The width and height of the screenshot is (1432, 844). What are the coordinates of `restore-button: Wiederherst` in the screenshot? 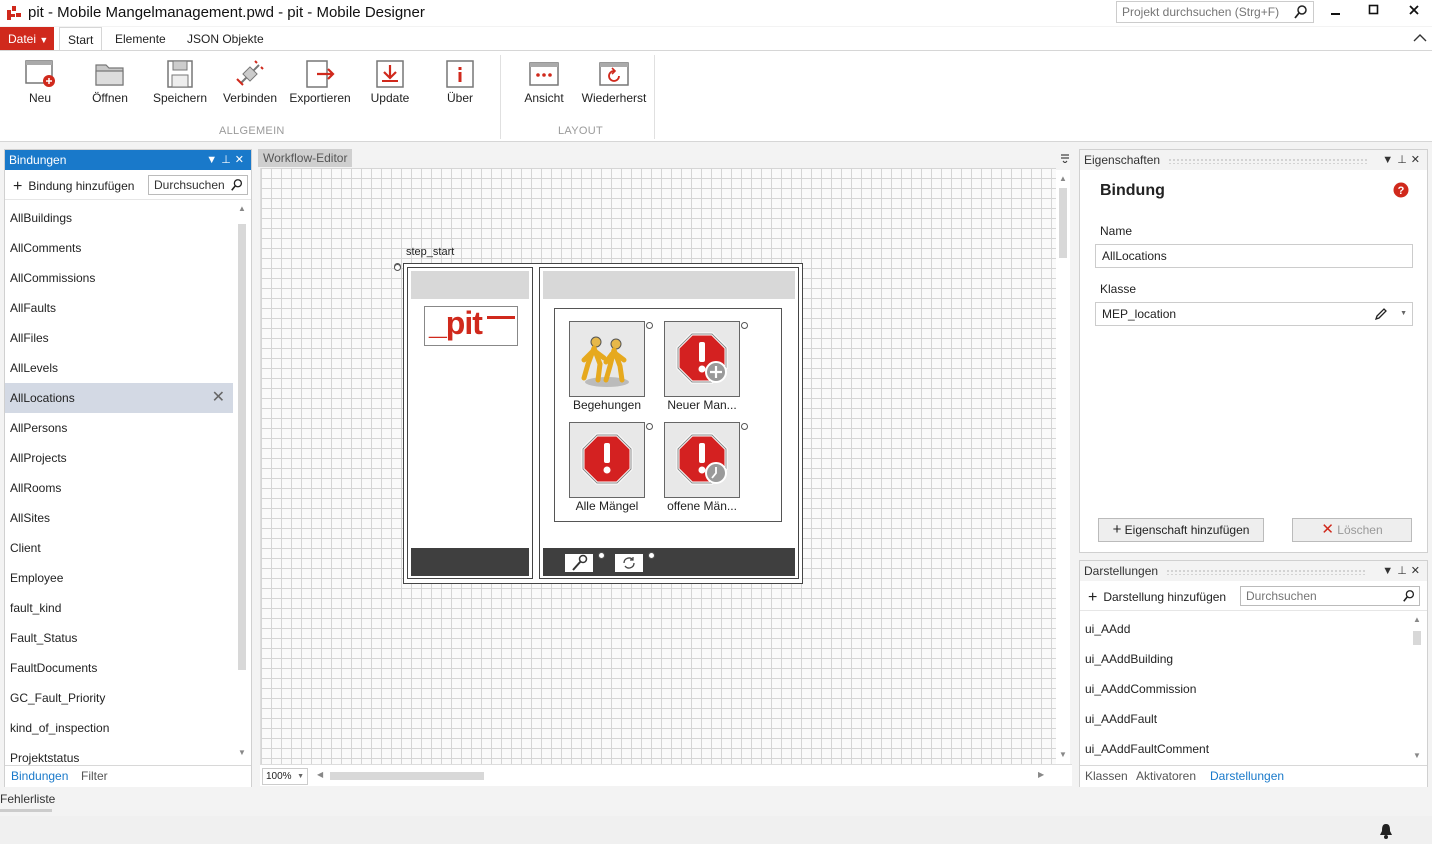 It's located at (614, 85).